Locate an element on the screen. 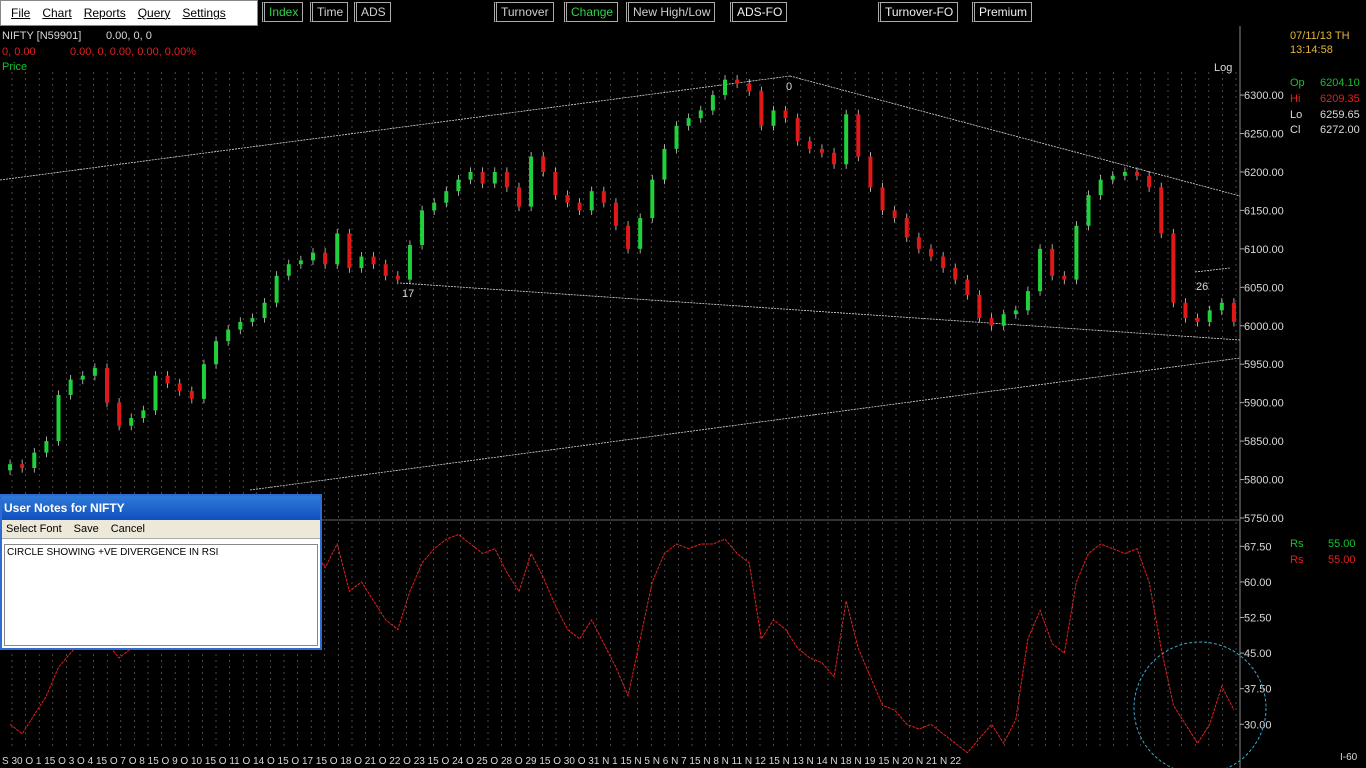  rsi-tick-label: 45.00 is located at coordinates (1258, 654).